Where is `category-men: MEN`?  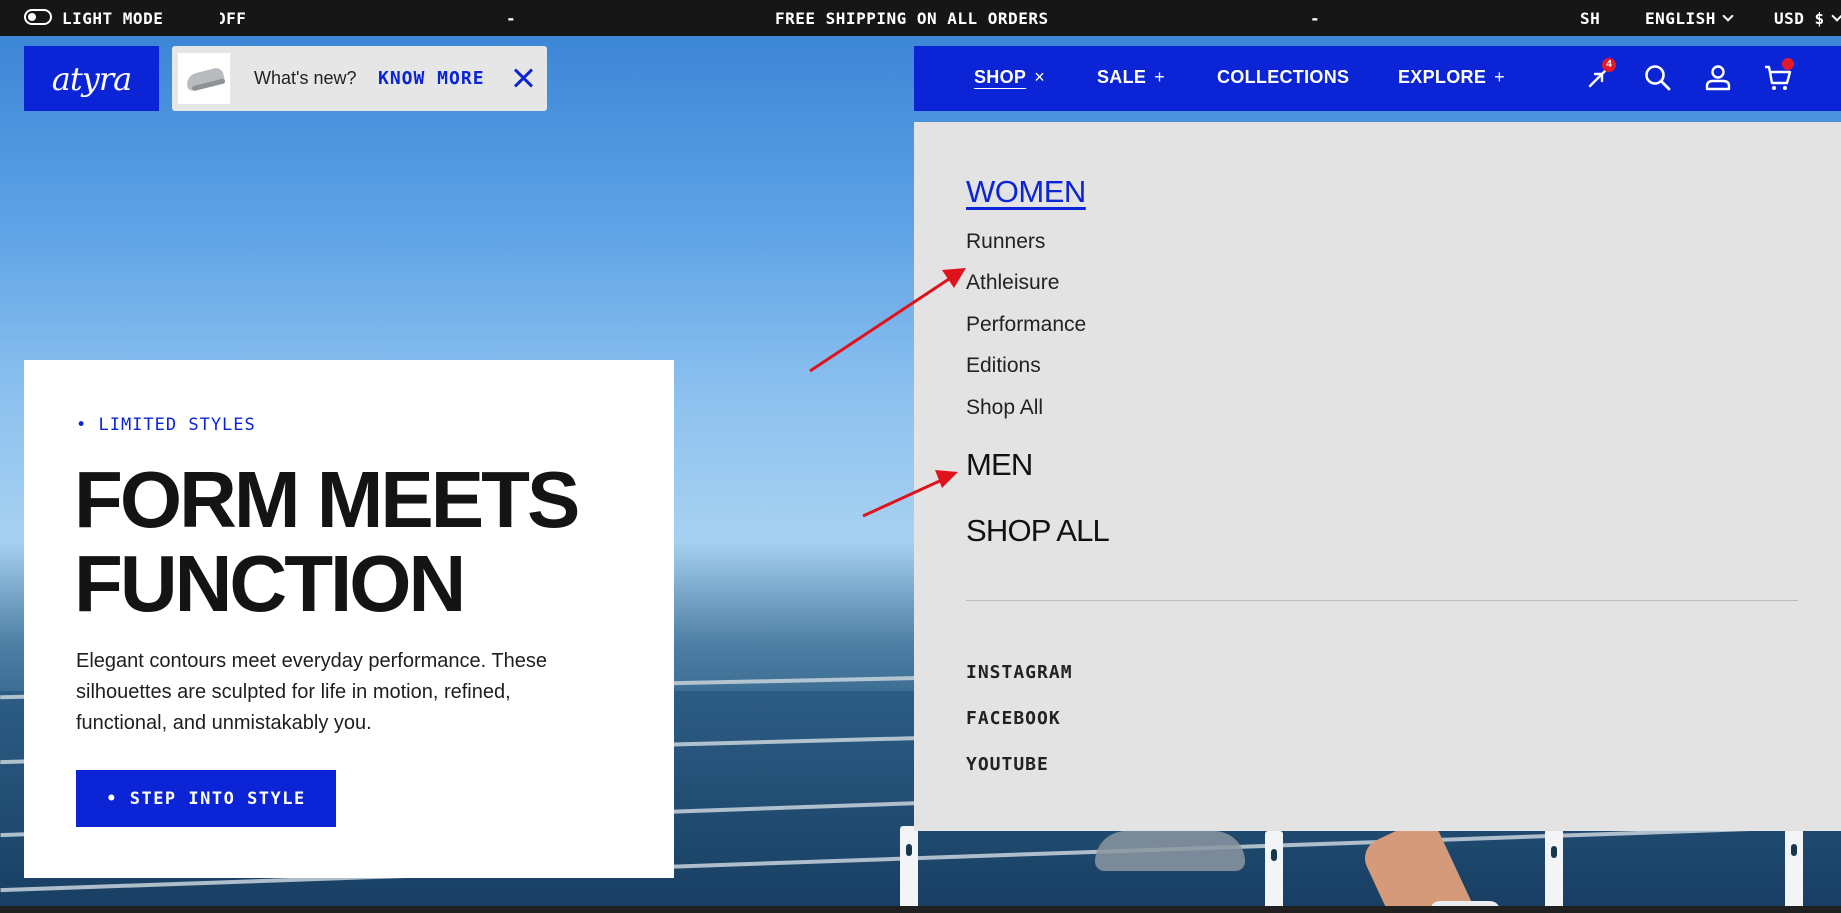 category-men: MEN is located at coordinates (999, 465).